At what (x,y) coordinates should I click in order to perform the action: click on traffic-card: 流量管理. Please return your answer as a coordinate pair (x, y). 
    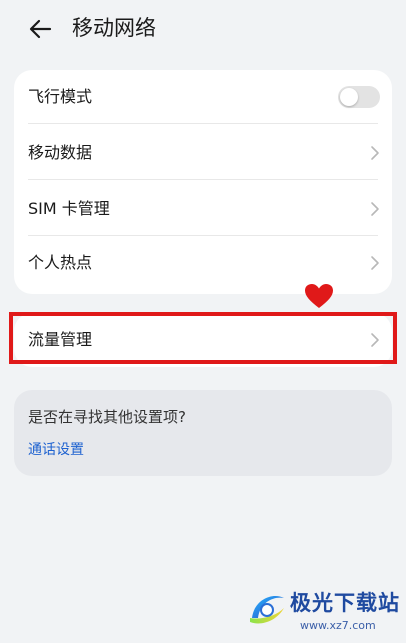
    Looking at the image, I should click on (203, 340).